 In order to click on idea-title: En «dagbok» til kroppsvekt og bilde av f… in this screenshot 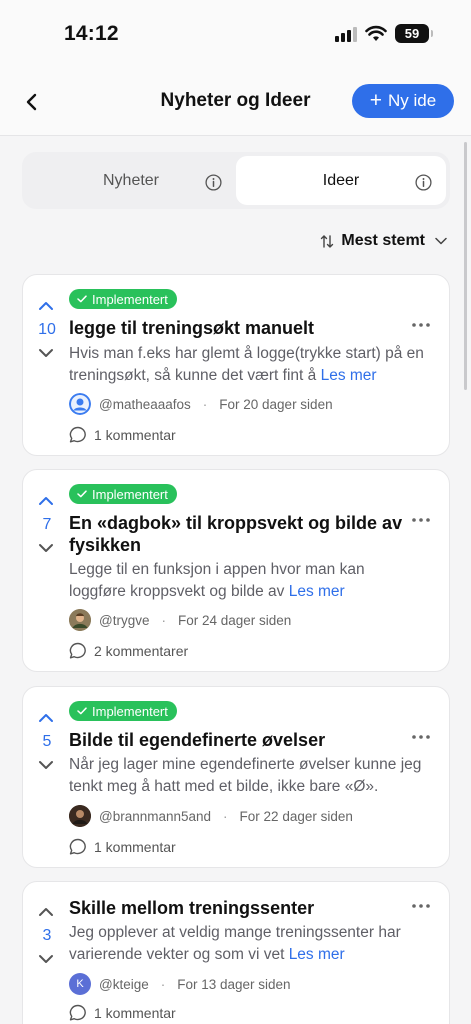, I will do `click(239, 534)`.